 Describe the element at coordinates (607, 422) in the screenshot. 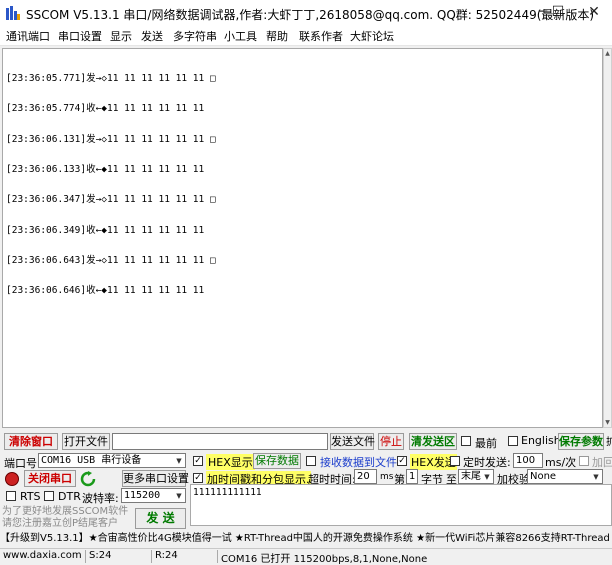

I see `scroll-down-icon: ▼` at that location.